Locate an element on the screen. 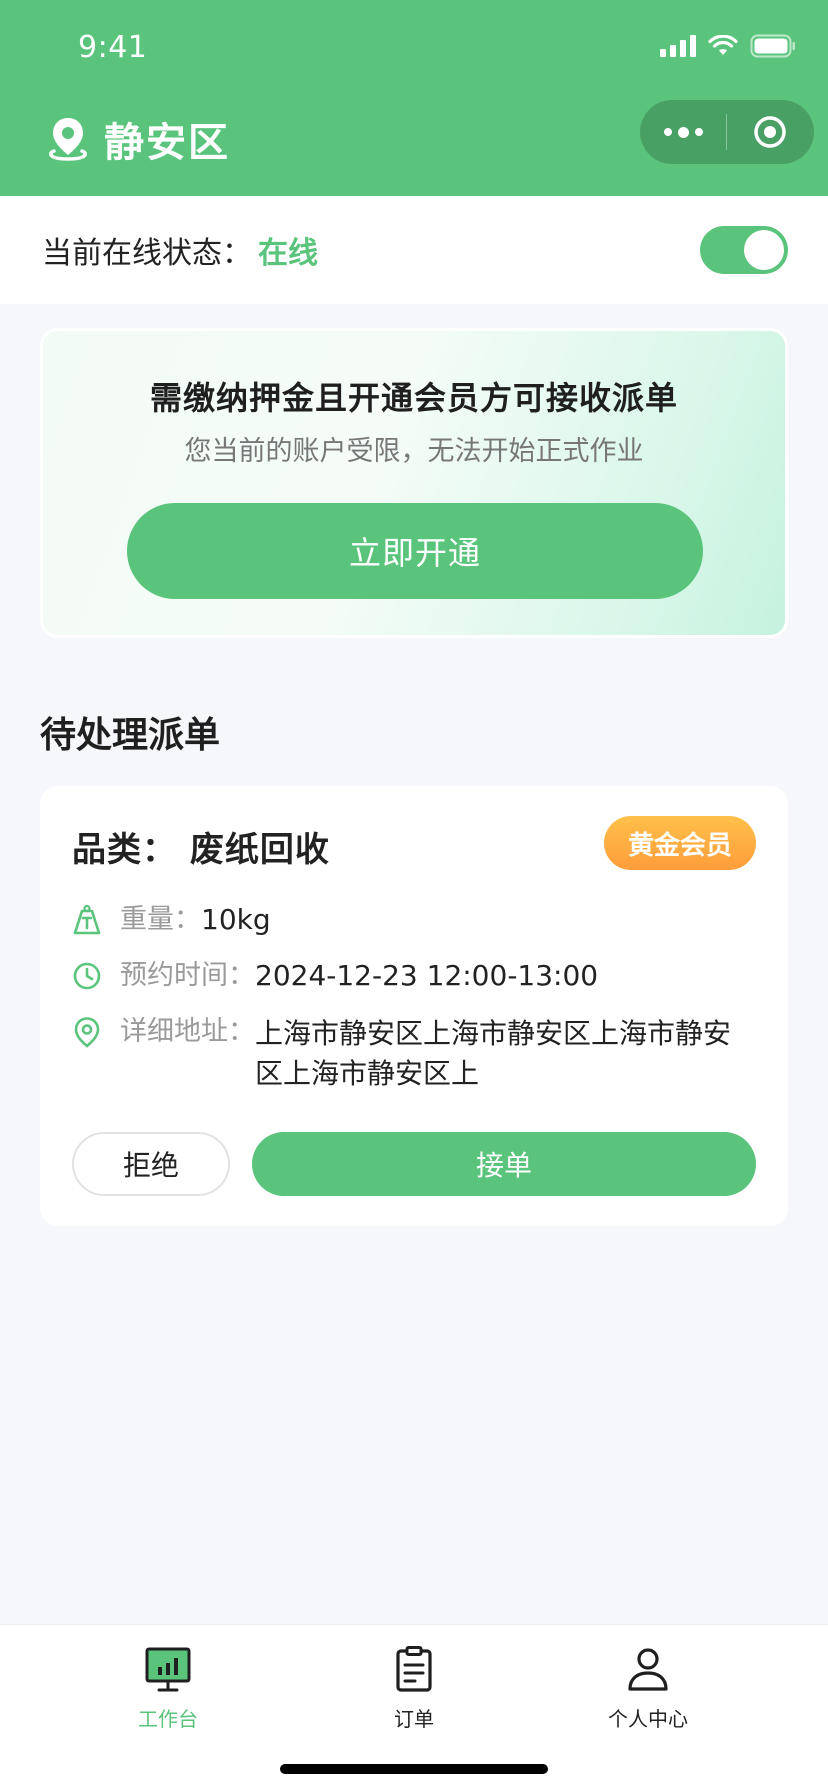 This screenshot has height=1792, width=828. home-indicator is located at coordinates (414, 1769).